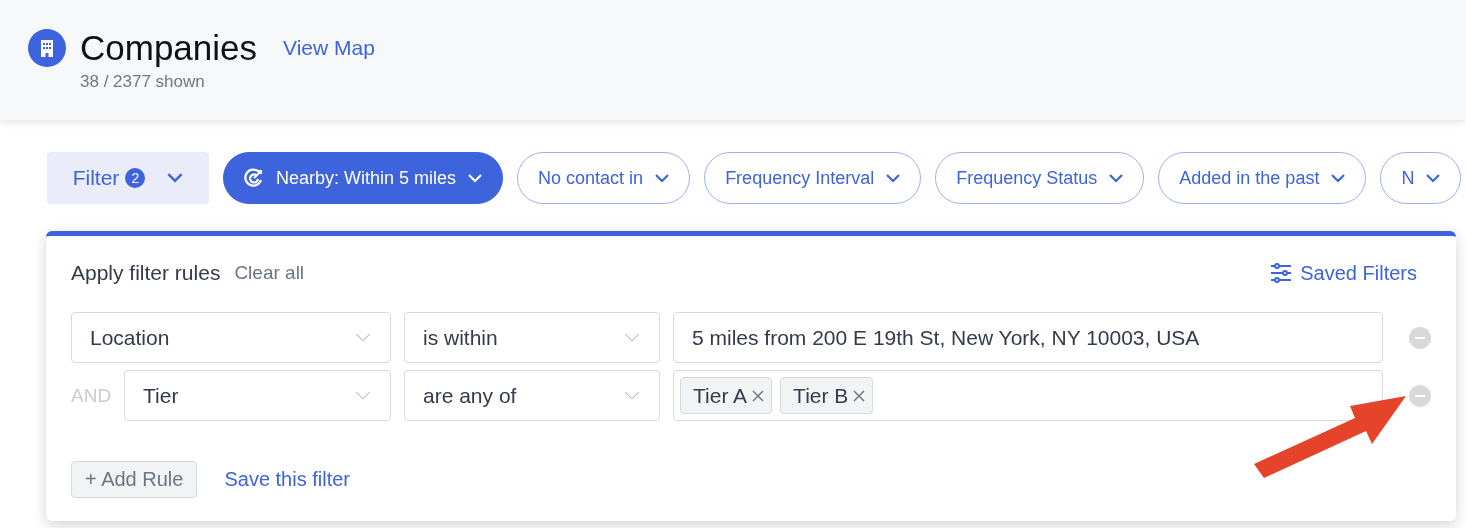 The width and height of the screenshot is (1466, 528). I want to click on value-field: Tier A Tier B, so click(1028, 395).